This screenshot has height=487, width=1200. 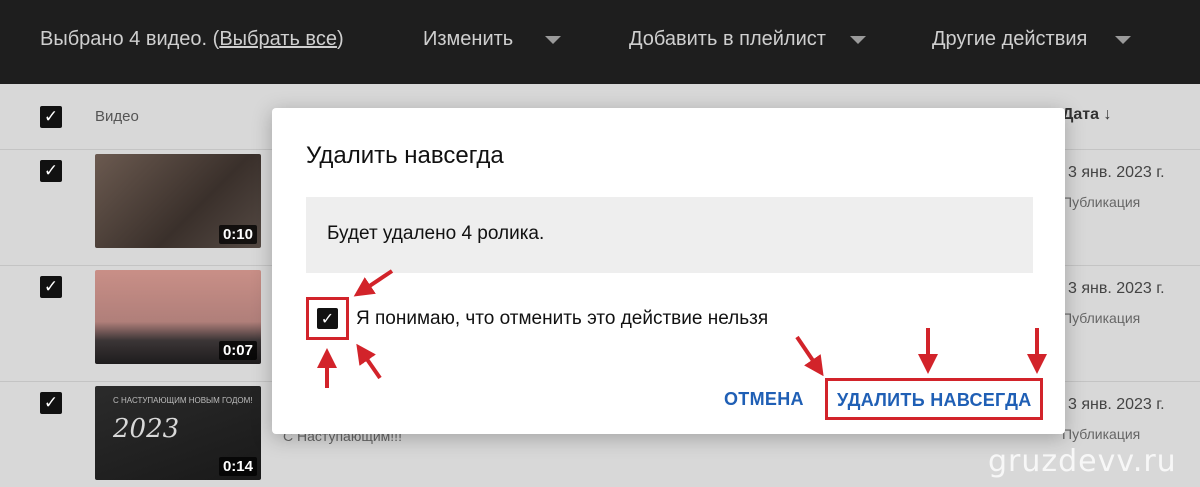 What do you see at coordinates (237, 350) in the screenshot?
I see `video-duration: 0:07` at bounding box center [237, 350].